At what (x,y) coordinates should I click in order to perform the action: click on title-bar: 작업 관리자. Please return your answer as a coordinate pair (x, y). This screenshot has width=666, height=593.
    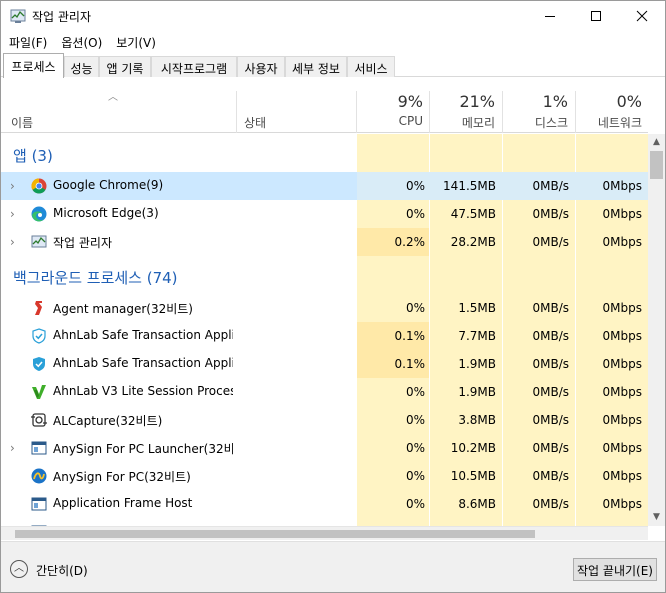
    Looking at the image, I should click on (333, 16).